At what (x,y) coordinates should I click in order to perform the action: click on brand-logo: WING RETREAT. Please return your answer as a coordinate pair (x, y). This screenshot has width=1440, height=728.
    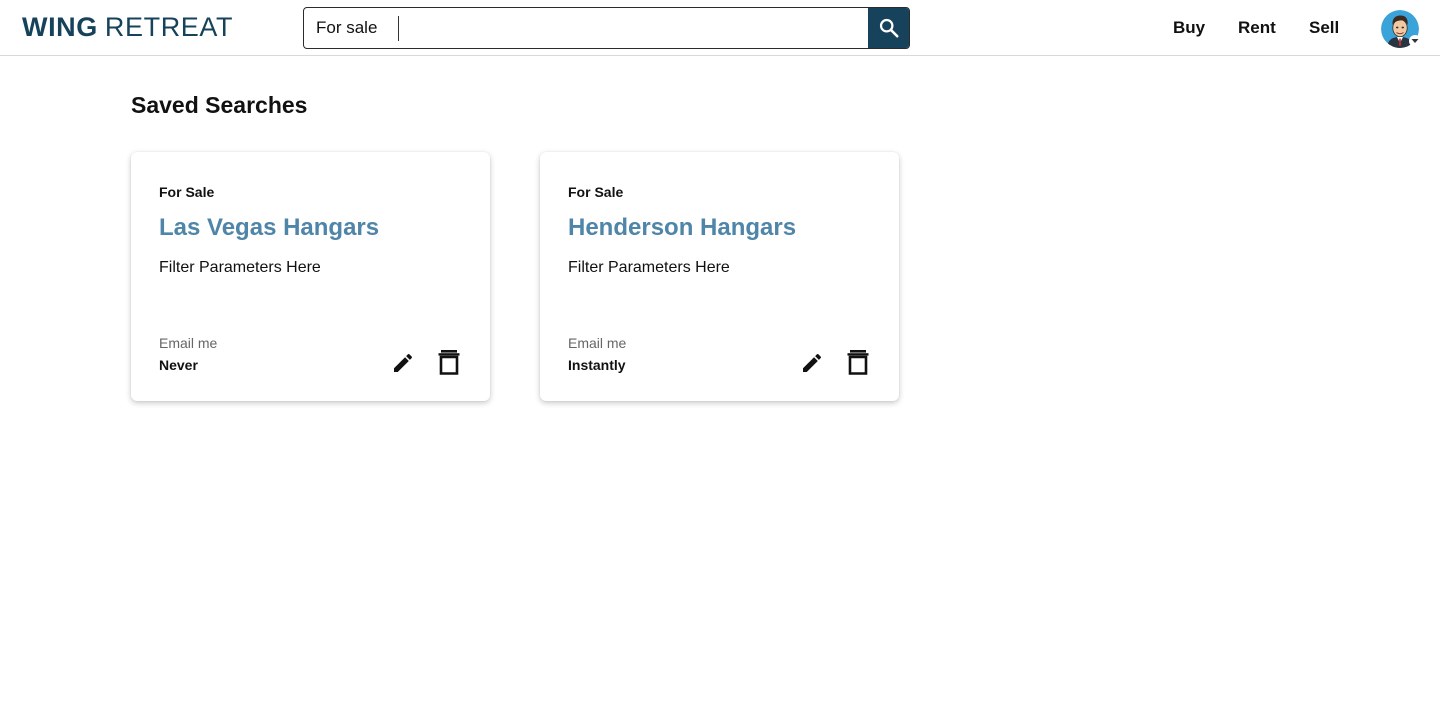
    Looking at the image, I should click on (127, 27).